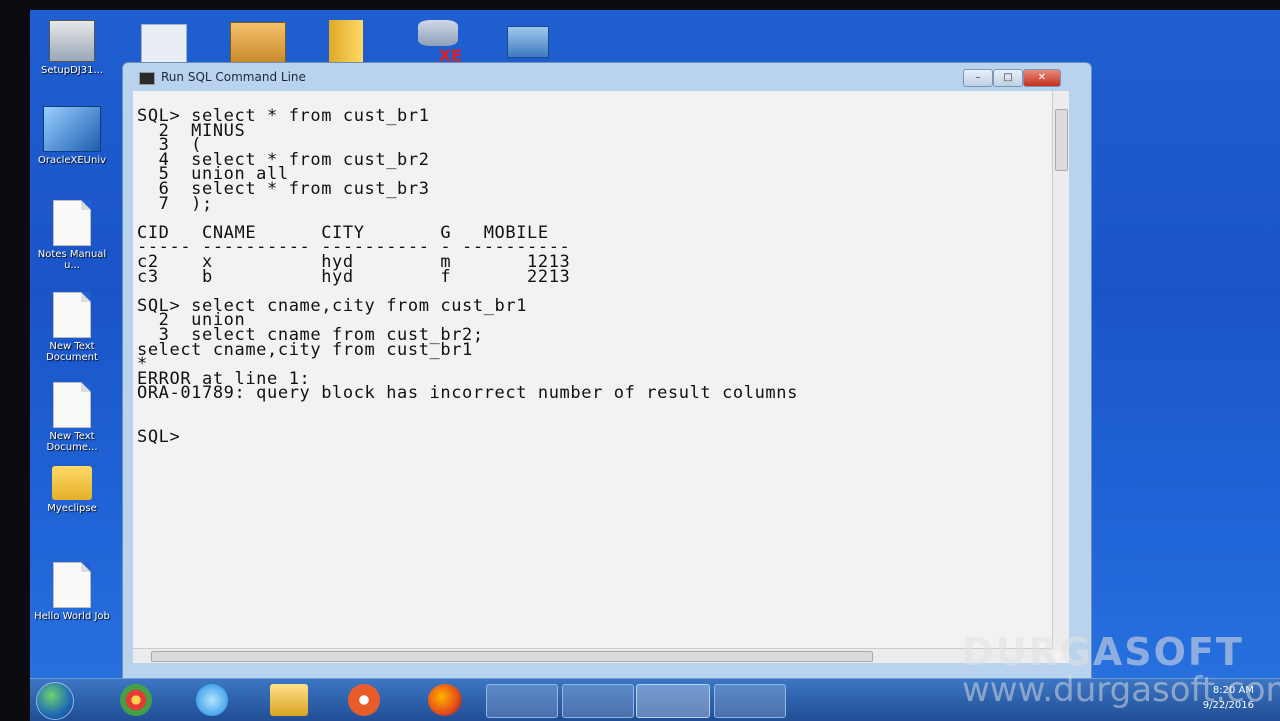 The height and width of the screenshot is (721, 1280). I want to click on chrome-icon, so click(136, 700).